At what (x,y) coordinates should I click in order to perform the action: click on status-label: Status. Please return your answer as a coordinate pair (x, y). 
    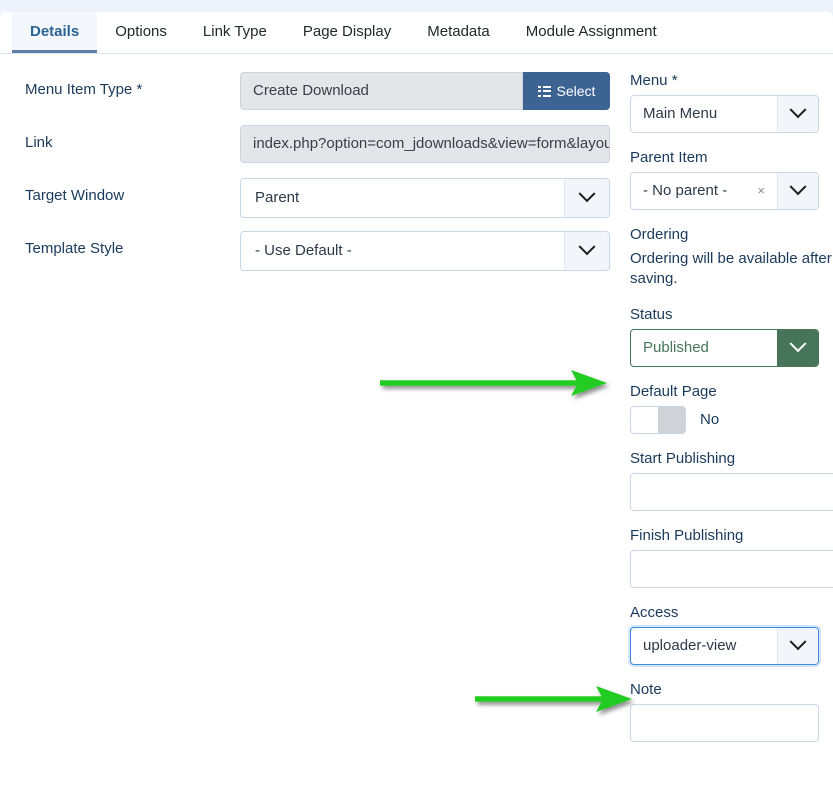
    Looking at the image, I should click on (651, 314).